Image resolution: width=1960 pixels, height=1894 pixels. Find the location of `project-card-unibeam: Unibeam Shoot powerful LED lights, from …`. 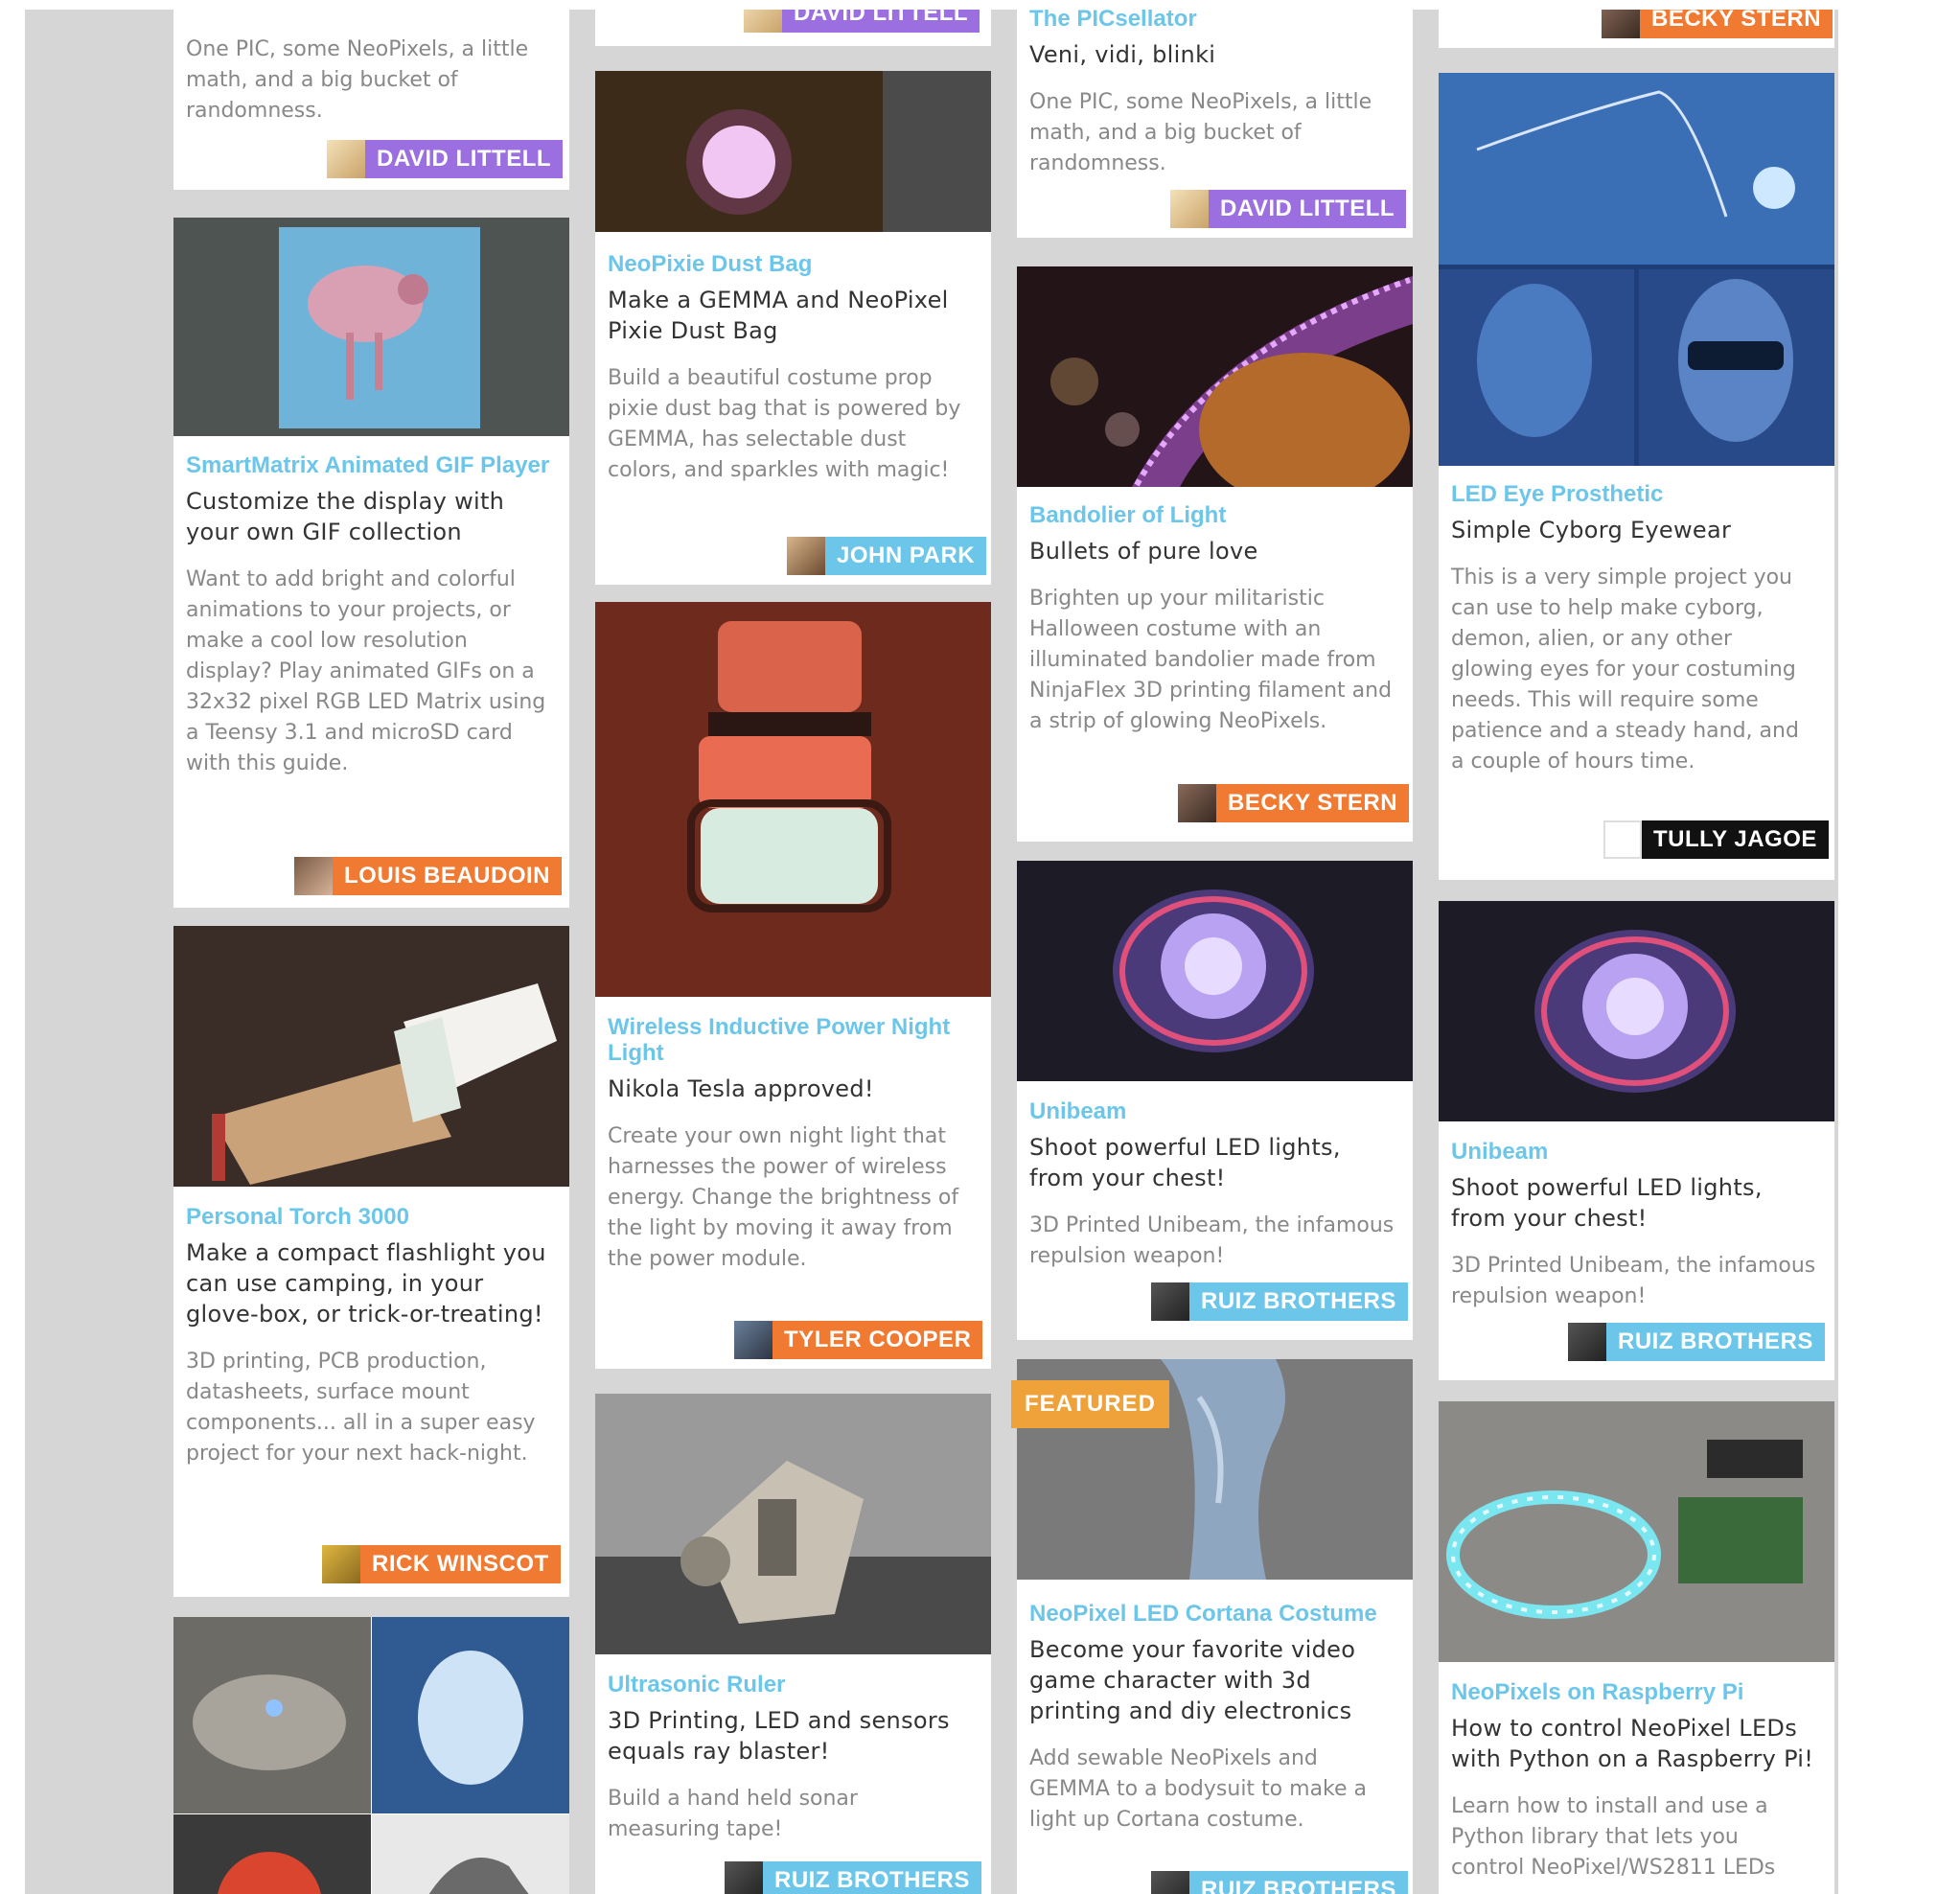

project-card-unibeam: Unibeam Shoot powerful LED lights, from … is located at coordinates (1215, 1100).